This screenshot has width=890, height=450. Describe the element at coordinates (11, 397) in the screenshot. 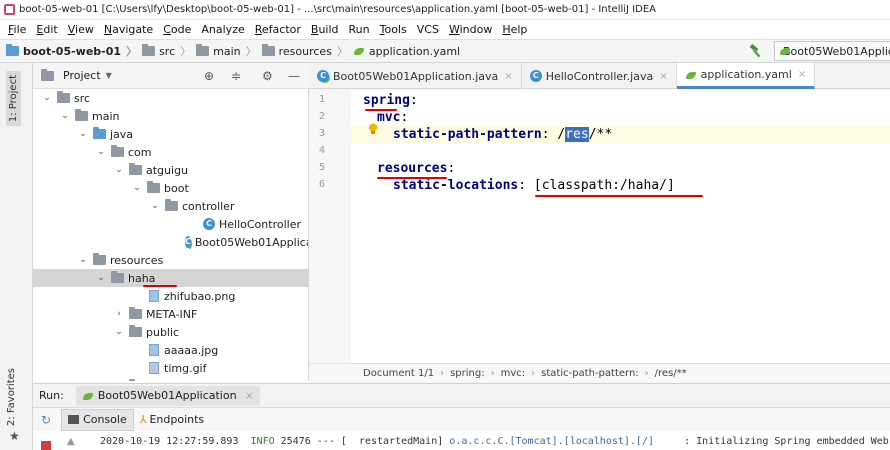

I see `favorites-tool-tab: 2: Favorites` at that location.